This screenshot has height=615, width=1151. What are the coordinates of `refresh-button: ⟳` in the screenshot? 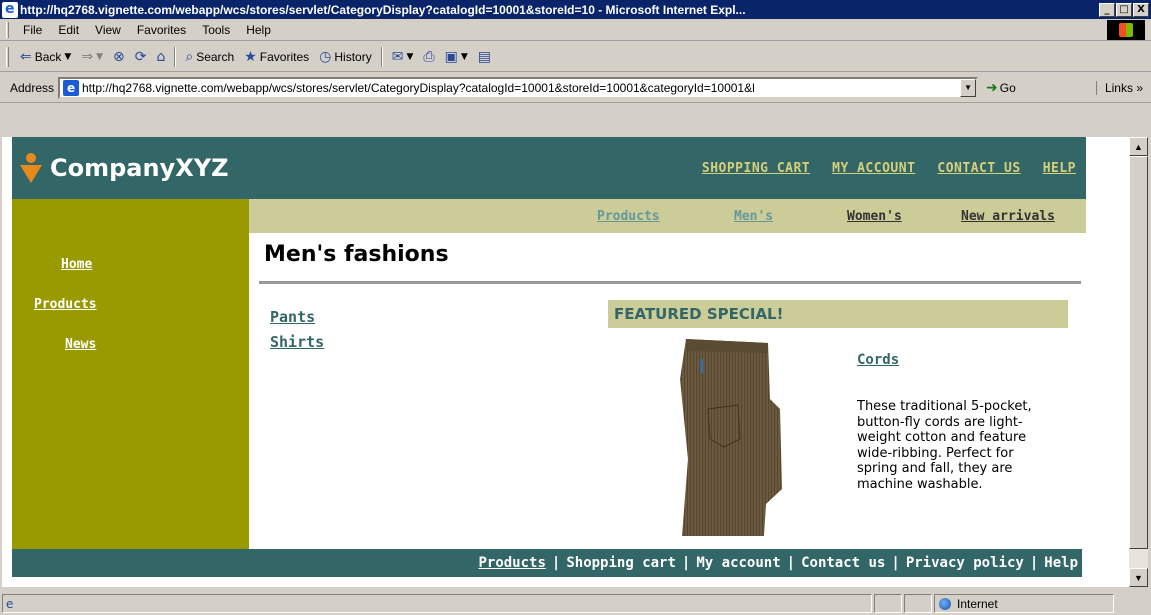 It's located at (141, 57).